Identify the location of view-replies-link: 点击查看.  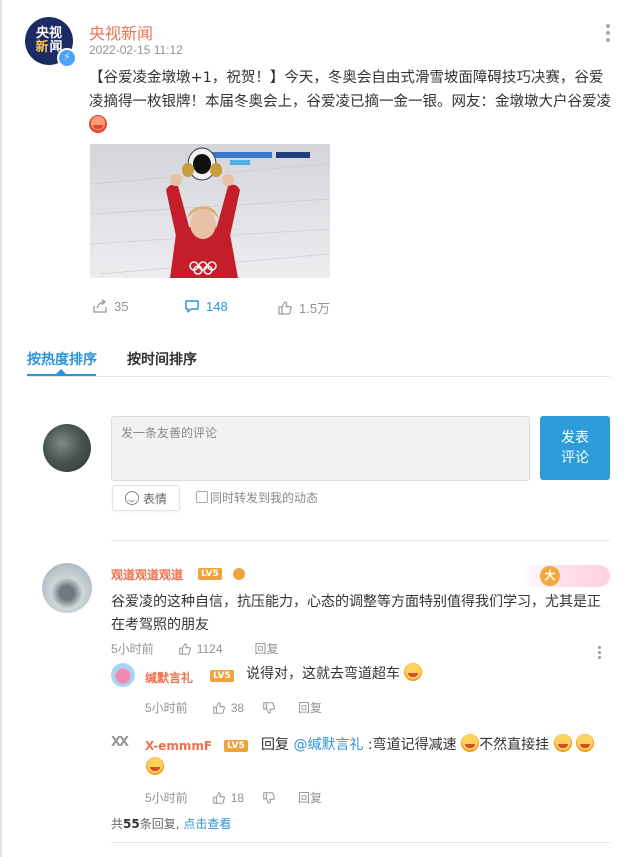
(207, 824).